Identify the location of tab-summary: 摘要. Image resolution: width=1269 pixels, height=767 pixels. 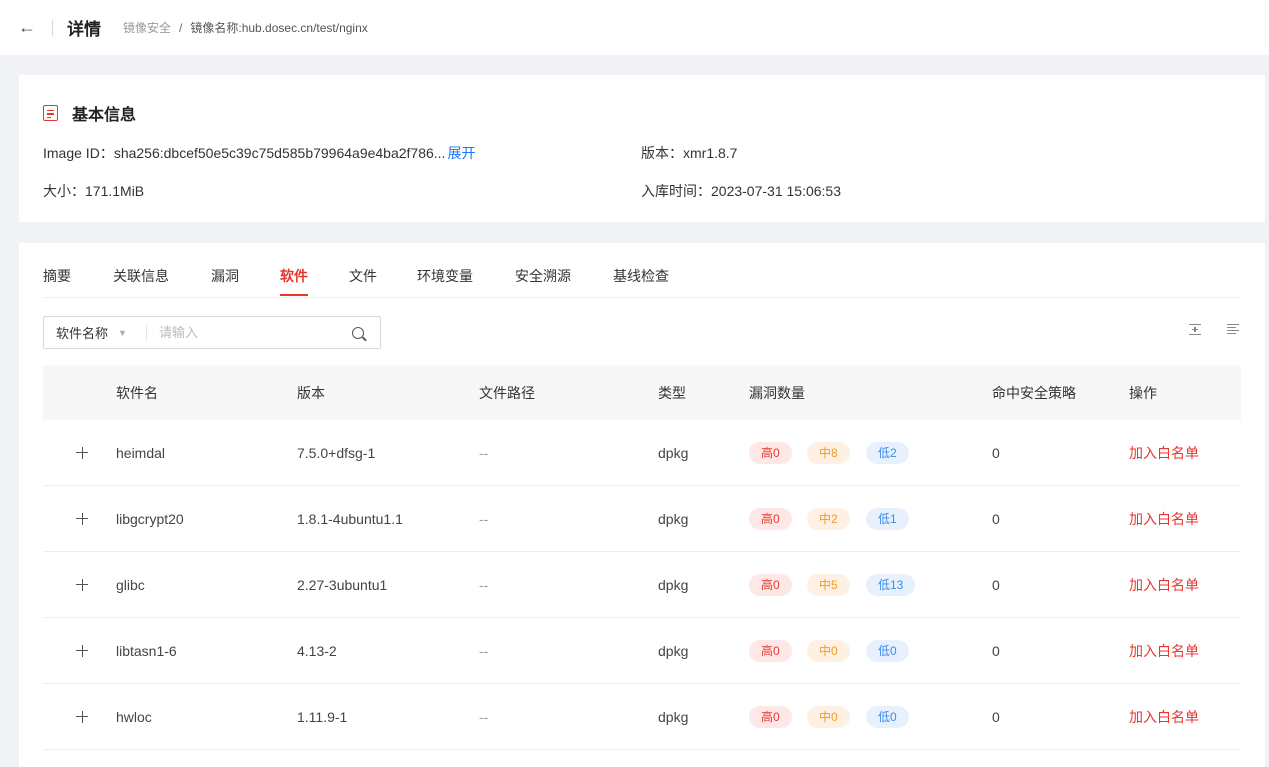
(57, 276).